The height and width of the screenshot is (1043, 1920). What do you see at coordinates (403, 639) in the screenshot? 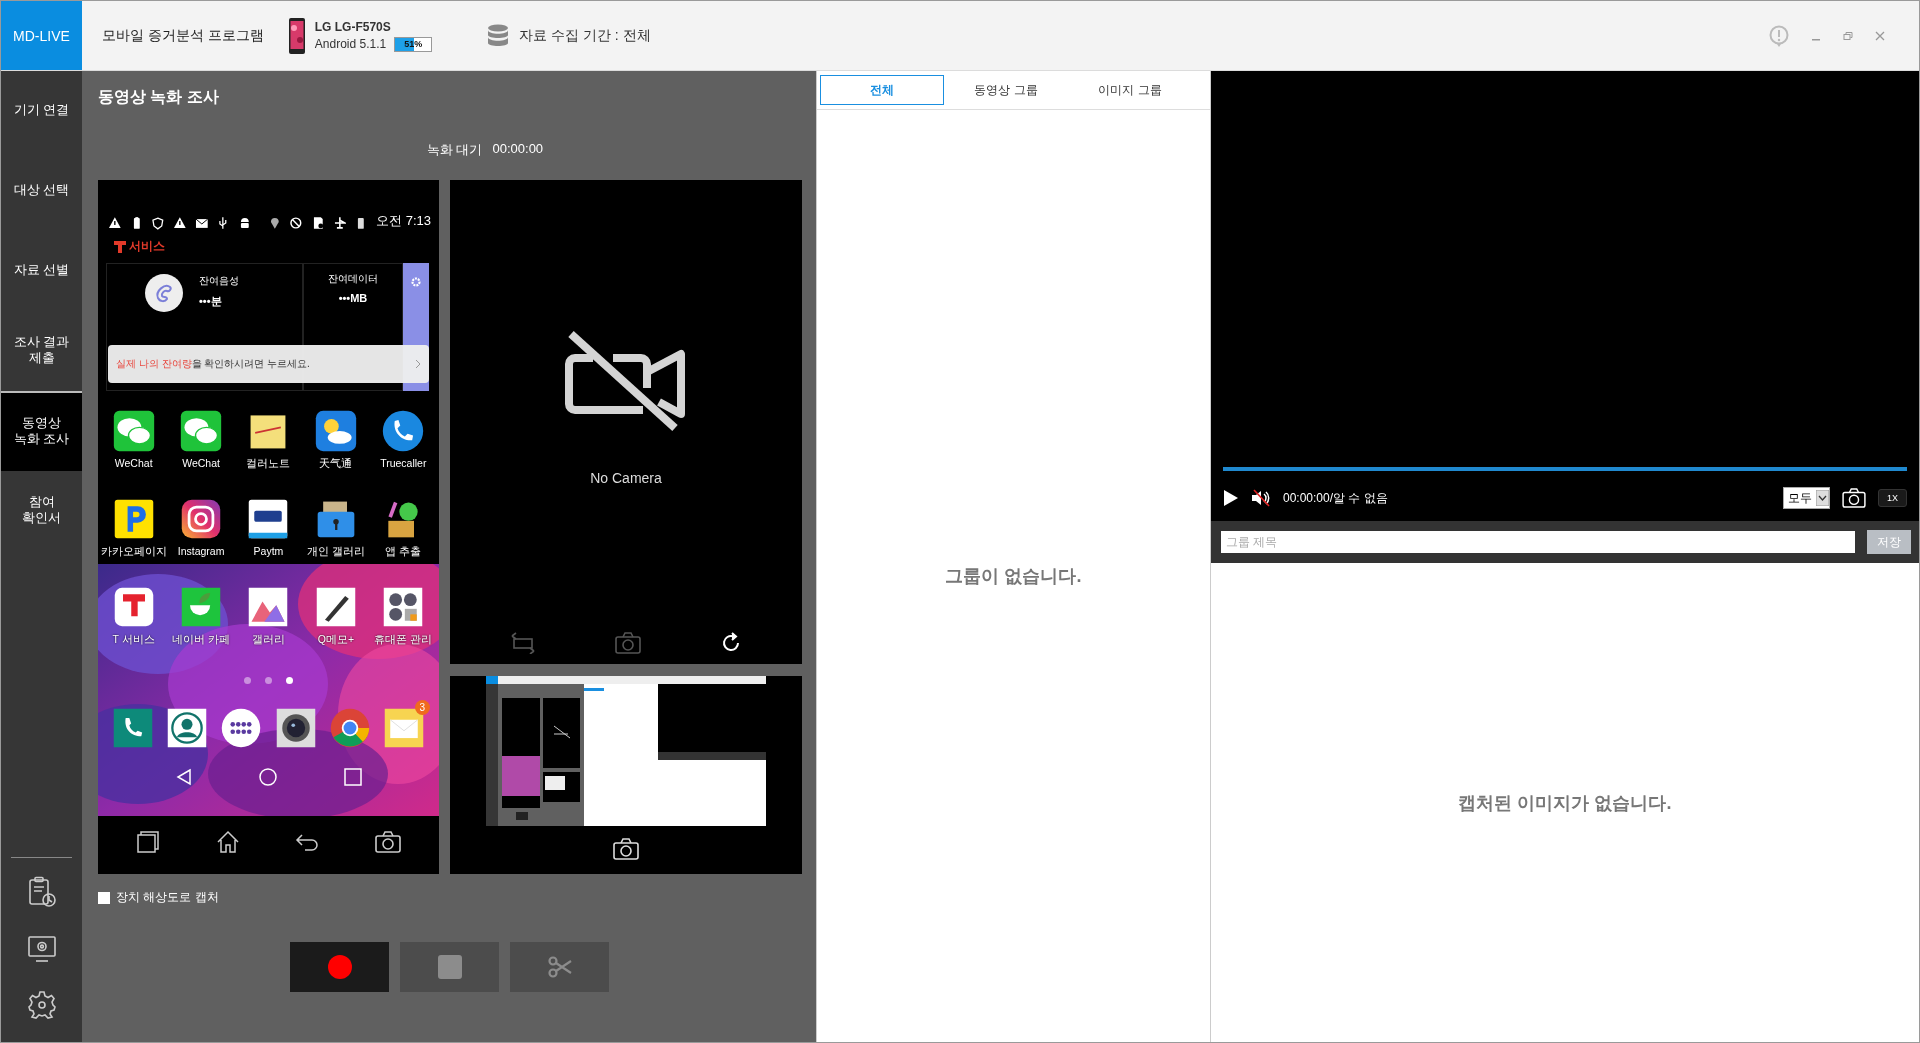
I see `app-label: 휴대폰 관리` at bounding box center [403, 639].